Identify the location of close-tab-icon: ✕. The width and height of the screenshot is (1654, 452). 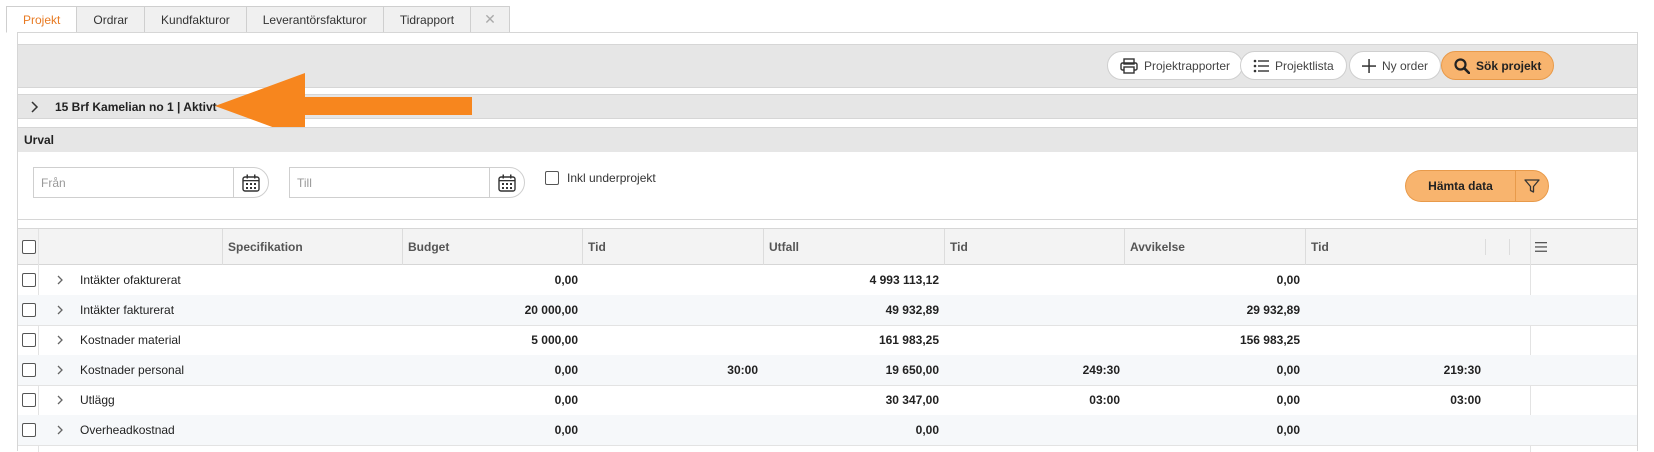
(490, 19).